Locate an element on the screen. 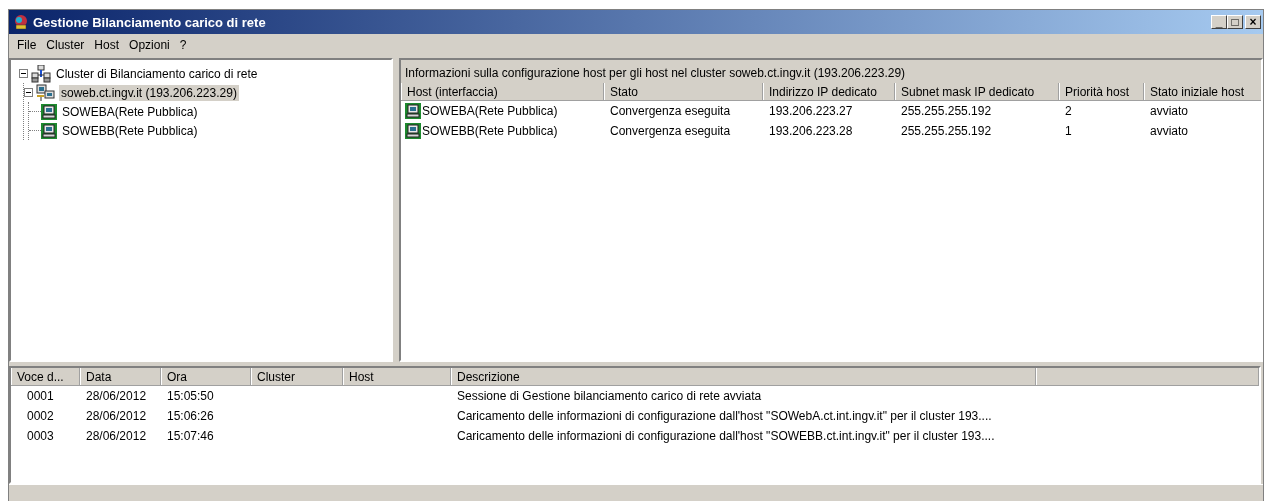  host-name: SOWEBB(Rete Pubblica) is located at coordinates (490, 131).